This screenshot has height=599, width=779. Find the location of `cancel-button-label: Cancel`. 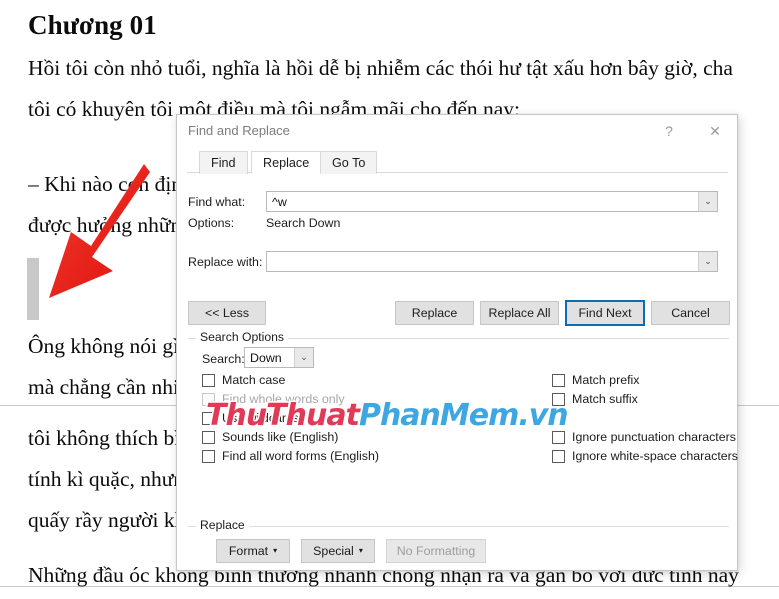

cancel-button-label: Cancel is located at coordinates (690, 313).